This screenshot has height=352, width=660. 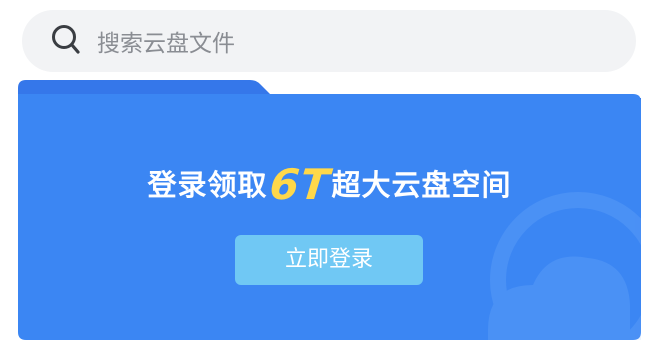 I want to click on search-placeholder: 搜索云盘文件, so click(x=166, y=41).